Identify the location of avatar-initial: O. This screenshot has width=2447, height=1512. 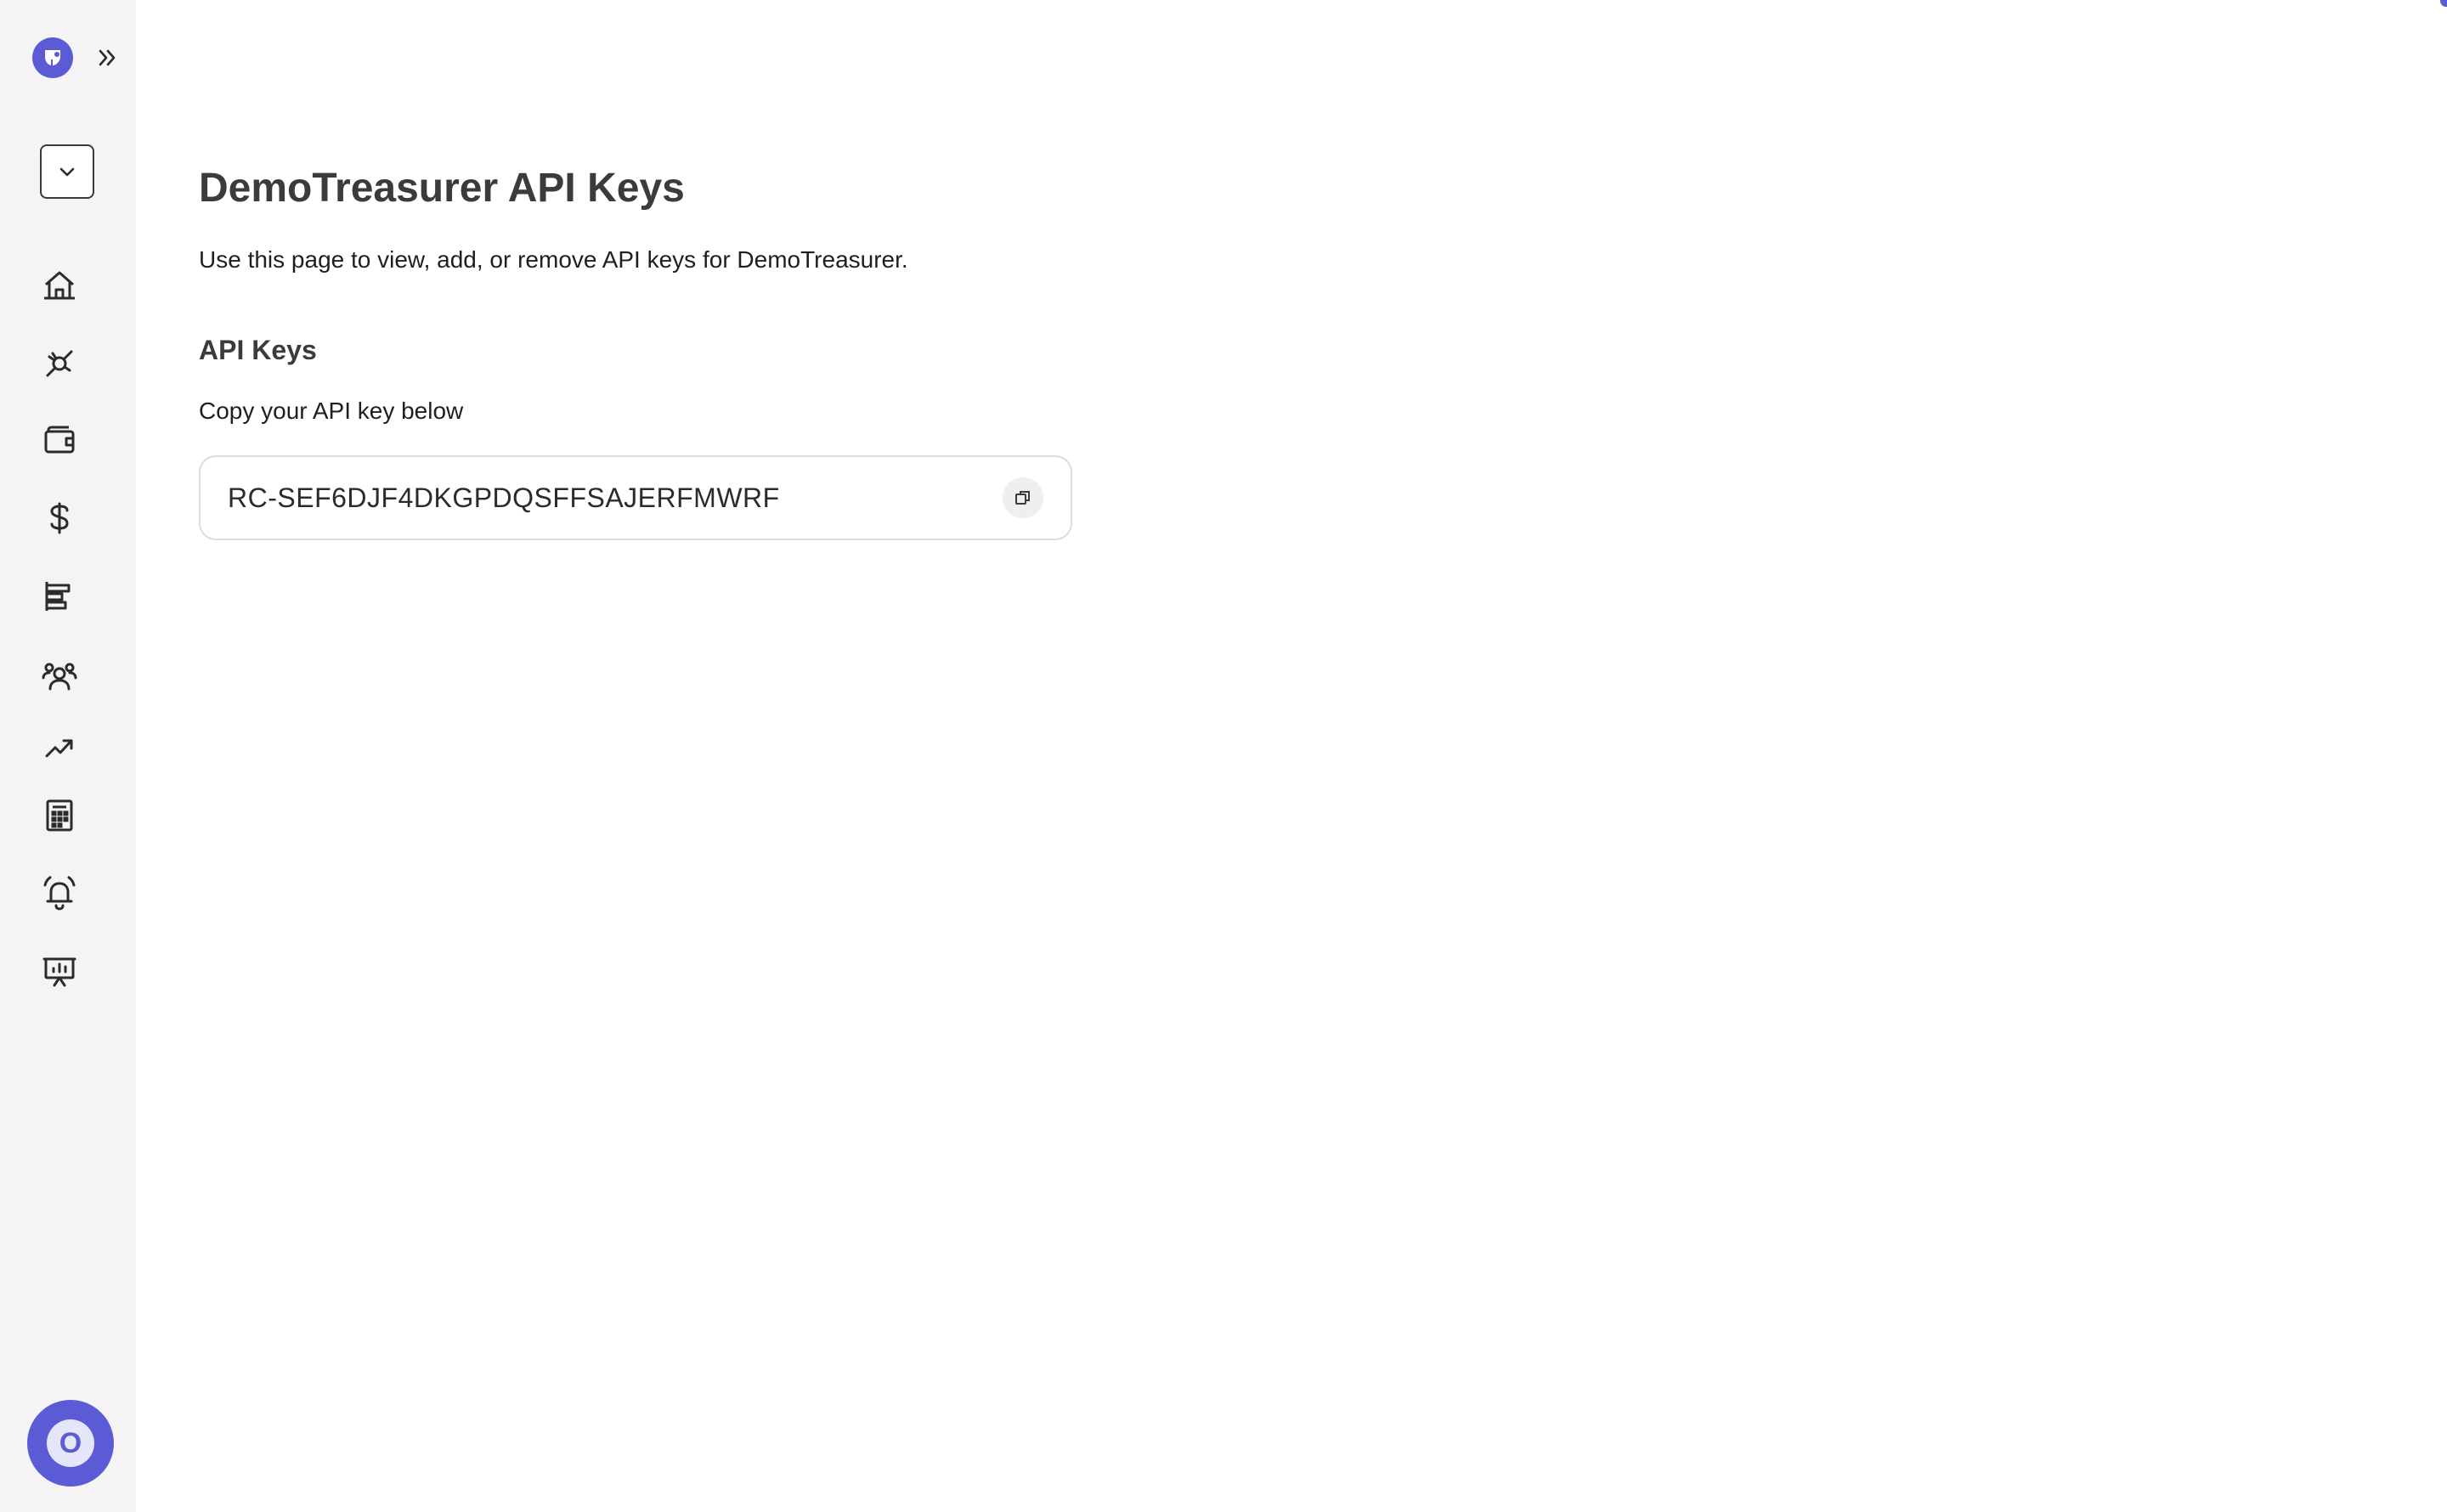
(70, 1443).